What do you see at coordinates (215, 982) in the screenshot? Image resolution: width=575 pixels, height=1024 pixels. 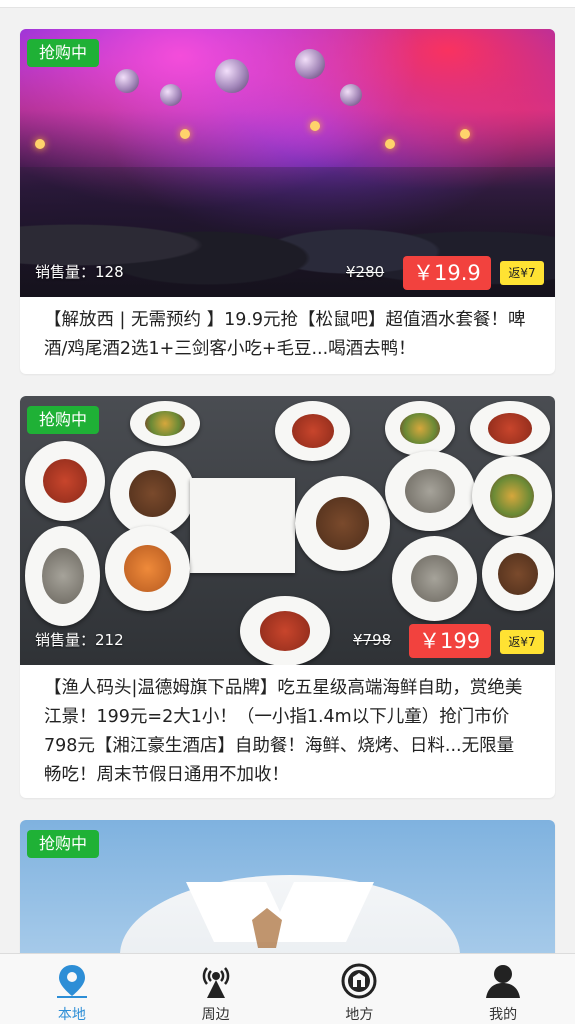 I see `radio-tower-icon` at bounding box center [215, 982].